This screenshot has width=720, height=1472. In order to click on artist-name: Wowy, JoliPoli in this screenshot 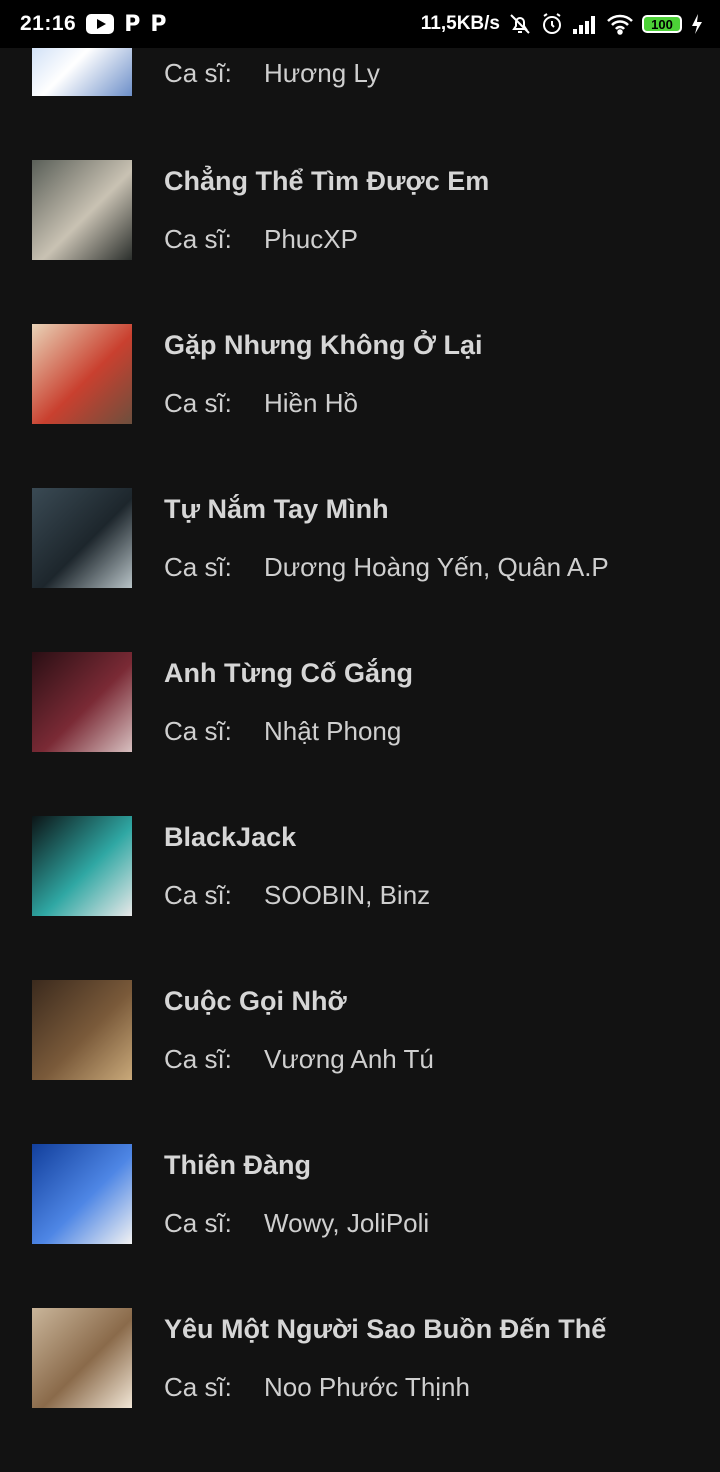, I will do `click(347, 1223)`.